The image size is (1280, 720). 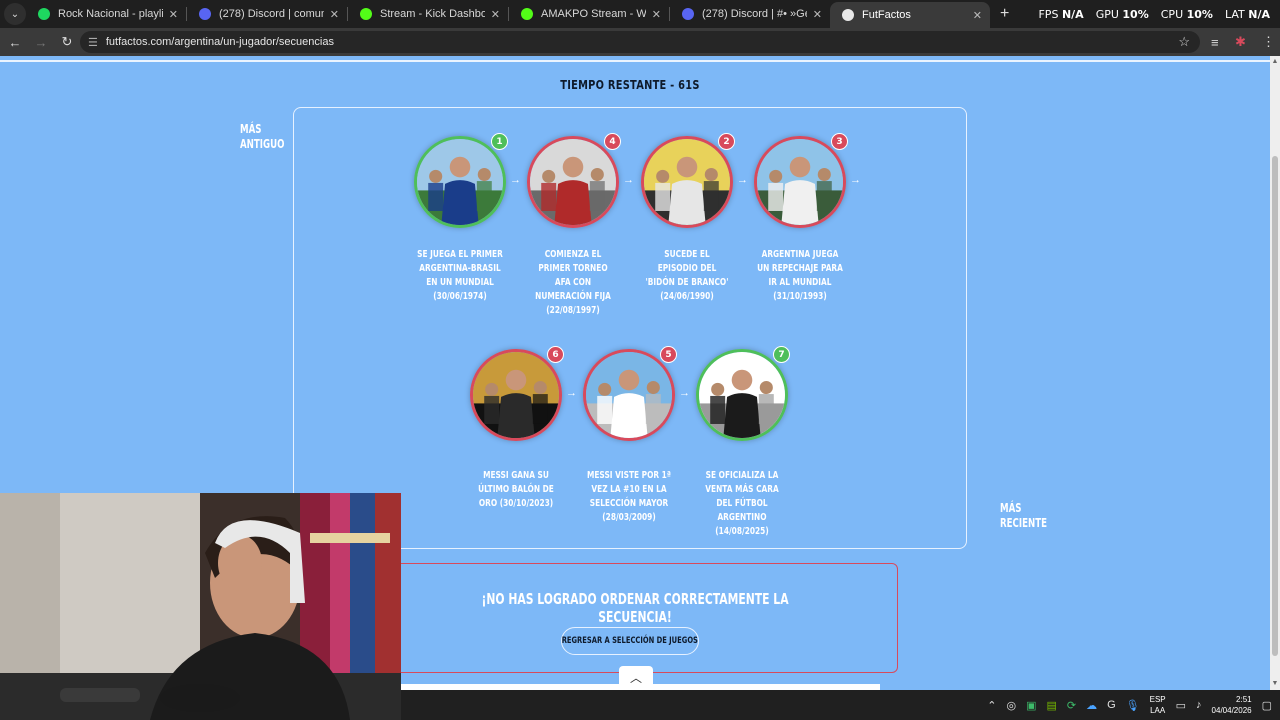 I want to click on stat-item: CPU 10%, so click(x=1187, y=14).